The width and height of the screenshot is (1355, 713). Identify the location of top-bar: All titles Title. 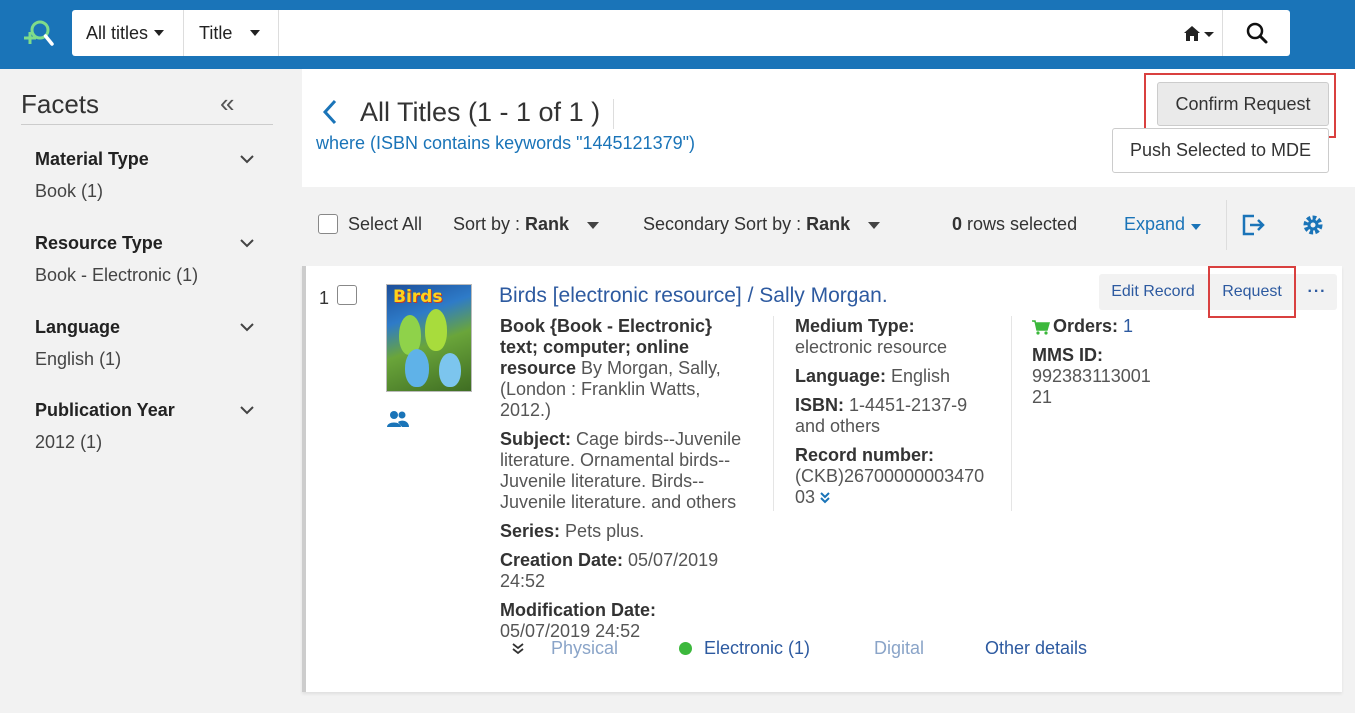
(677, 34).